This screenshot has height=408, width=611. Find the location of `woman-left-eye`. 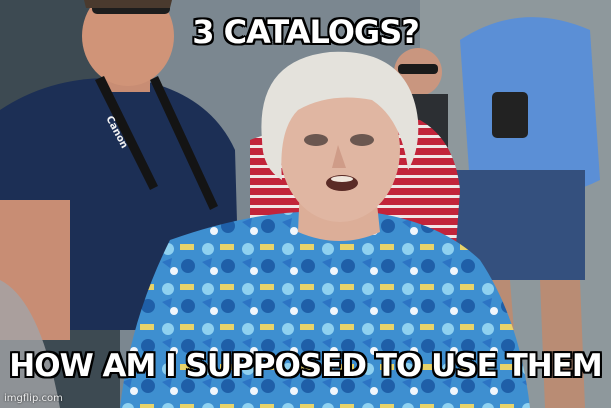

woman-left-eye is located at coordinates (316, 140).